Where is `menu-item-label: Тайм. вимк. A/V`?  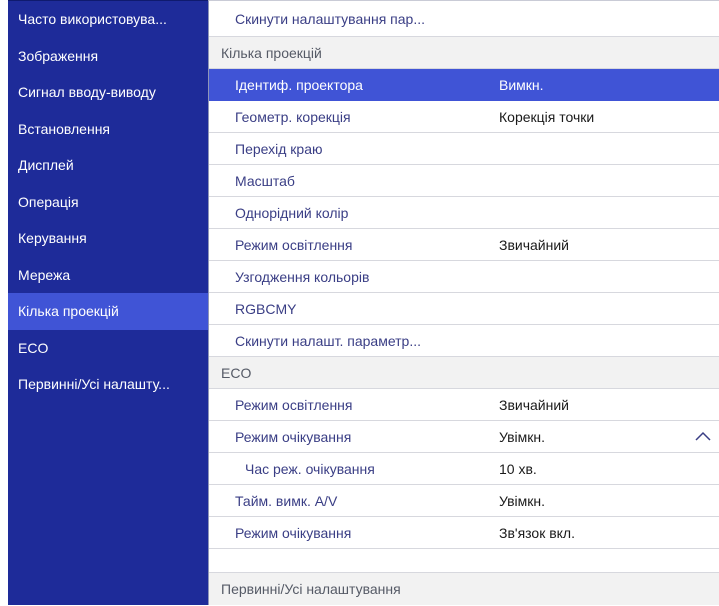 menu-item-label: Тайм. вимк. A/V is located at coordinates (286, 501).